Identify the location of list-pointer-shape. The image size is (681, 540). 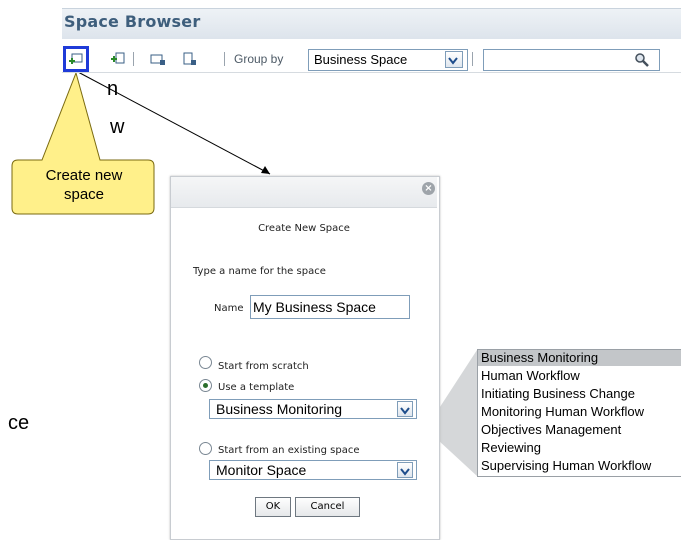
(457, 413).